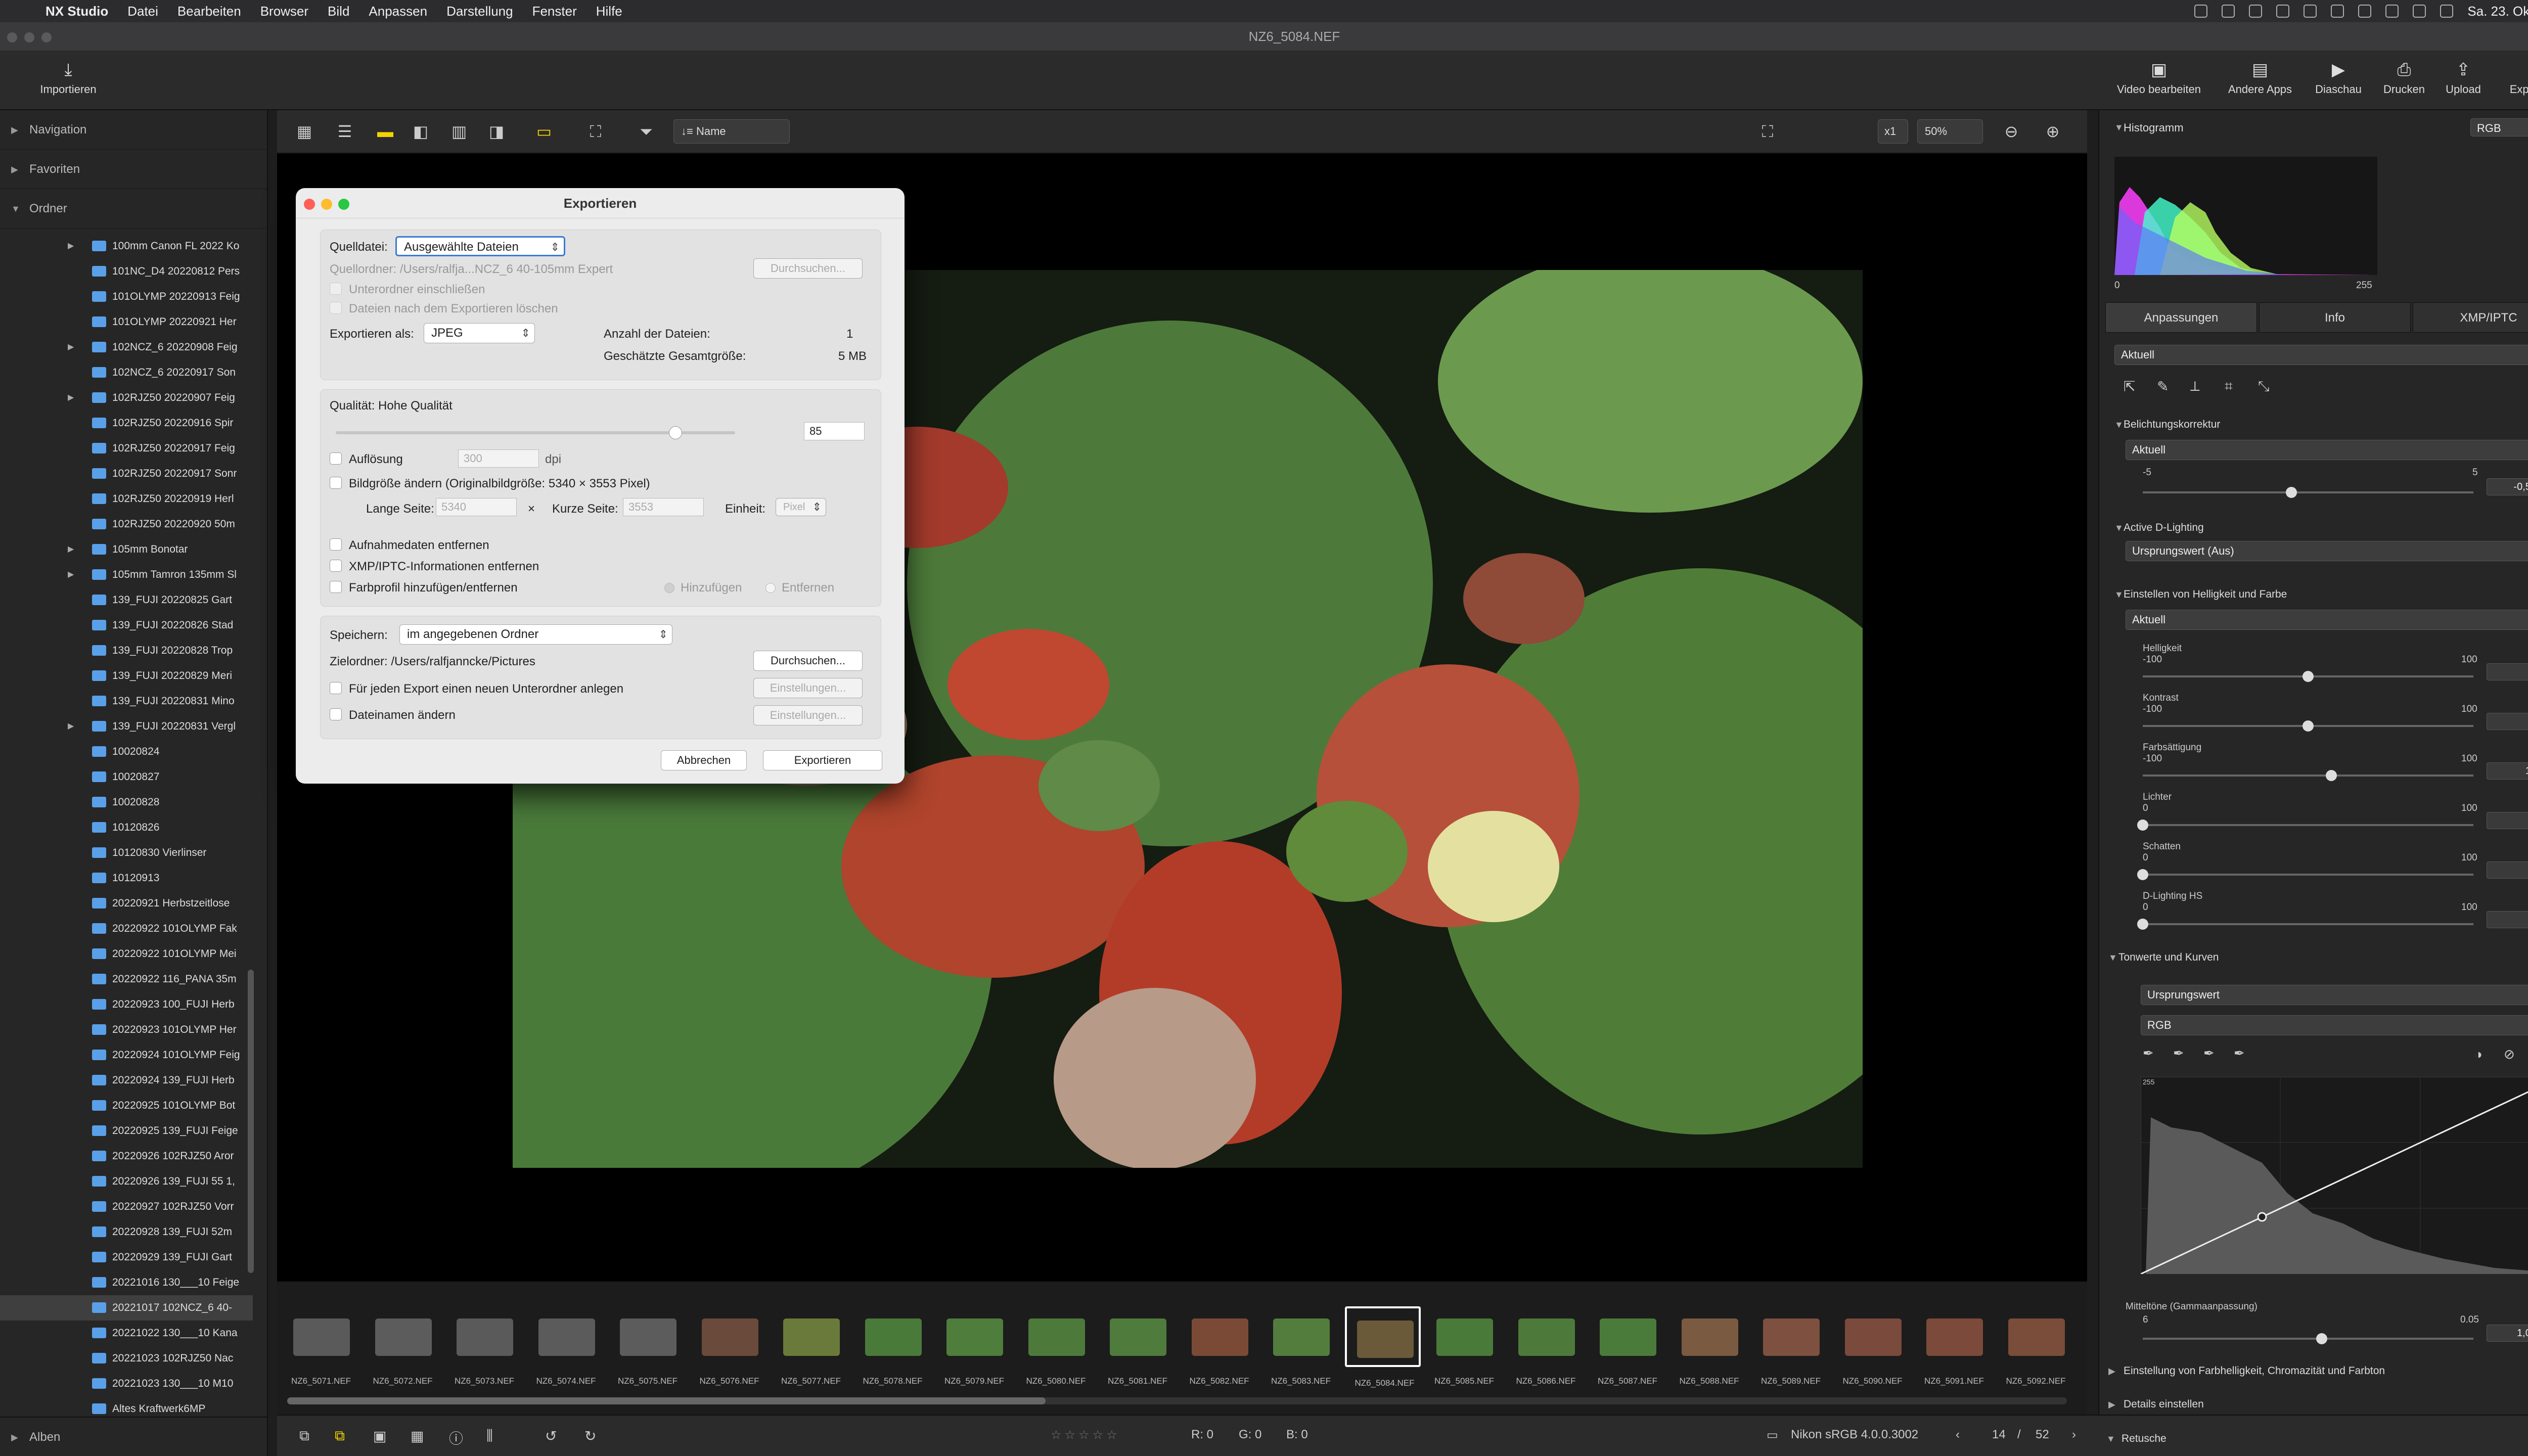 The width and height of the screenshot is (2528, 1456). Describe the element at coordinates (336, 458) in the screenshot. I see `resolution-checkbox` at that location.